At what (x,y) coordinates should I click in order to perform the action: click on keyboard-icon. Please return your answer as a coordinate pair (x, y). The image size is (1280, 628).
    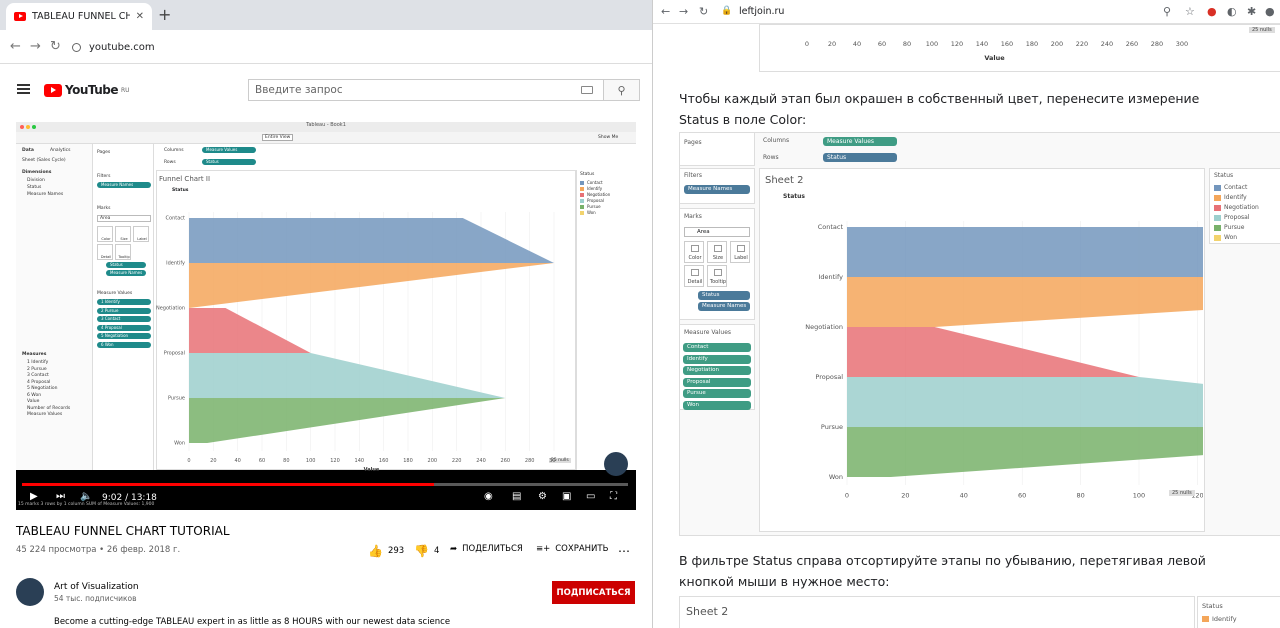
    Looking at the image, I should click on (587, 90).